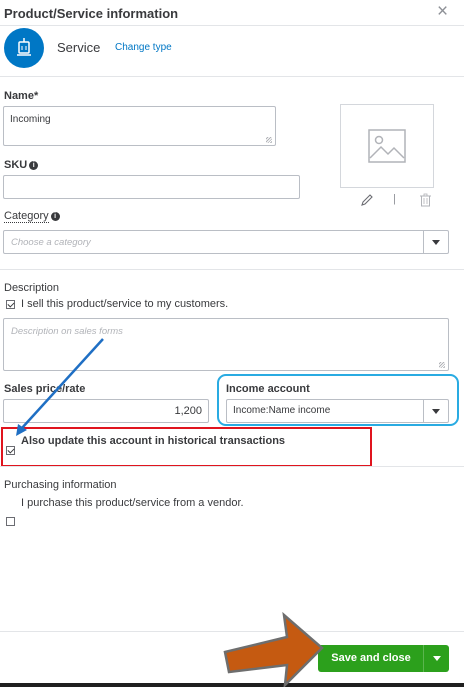  I want to click on historical-highlight, so click(186, 447).